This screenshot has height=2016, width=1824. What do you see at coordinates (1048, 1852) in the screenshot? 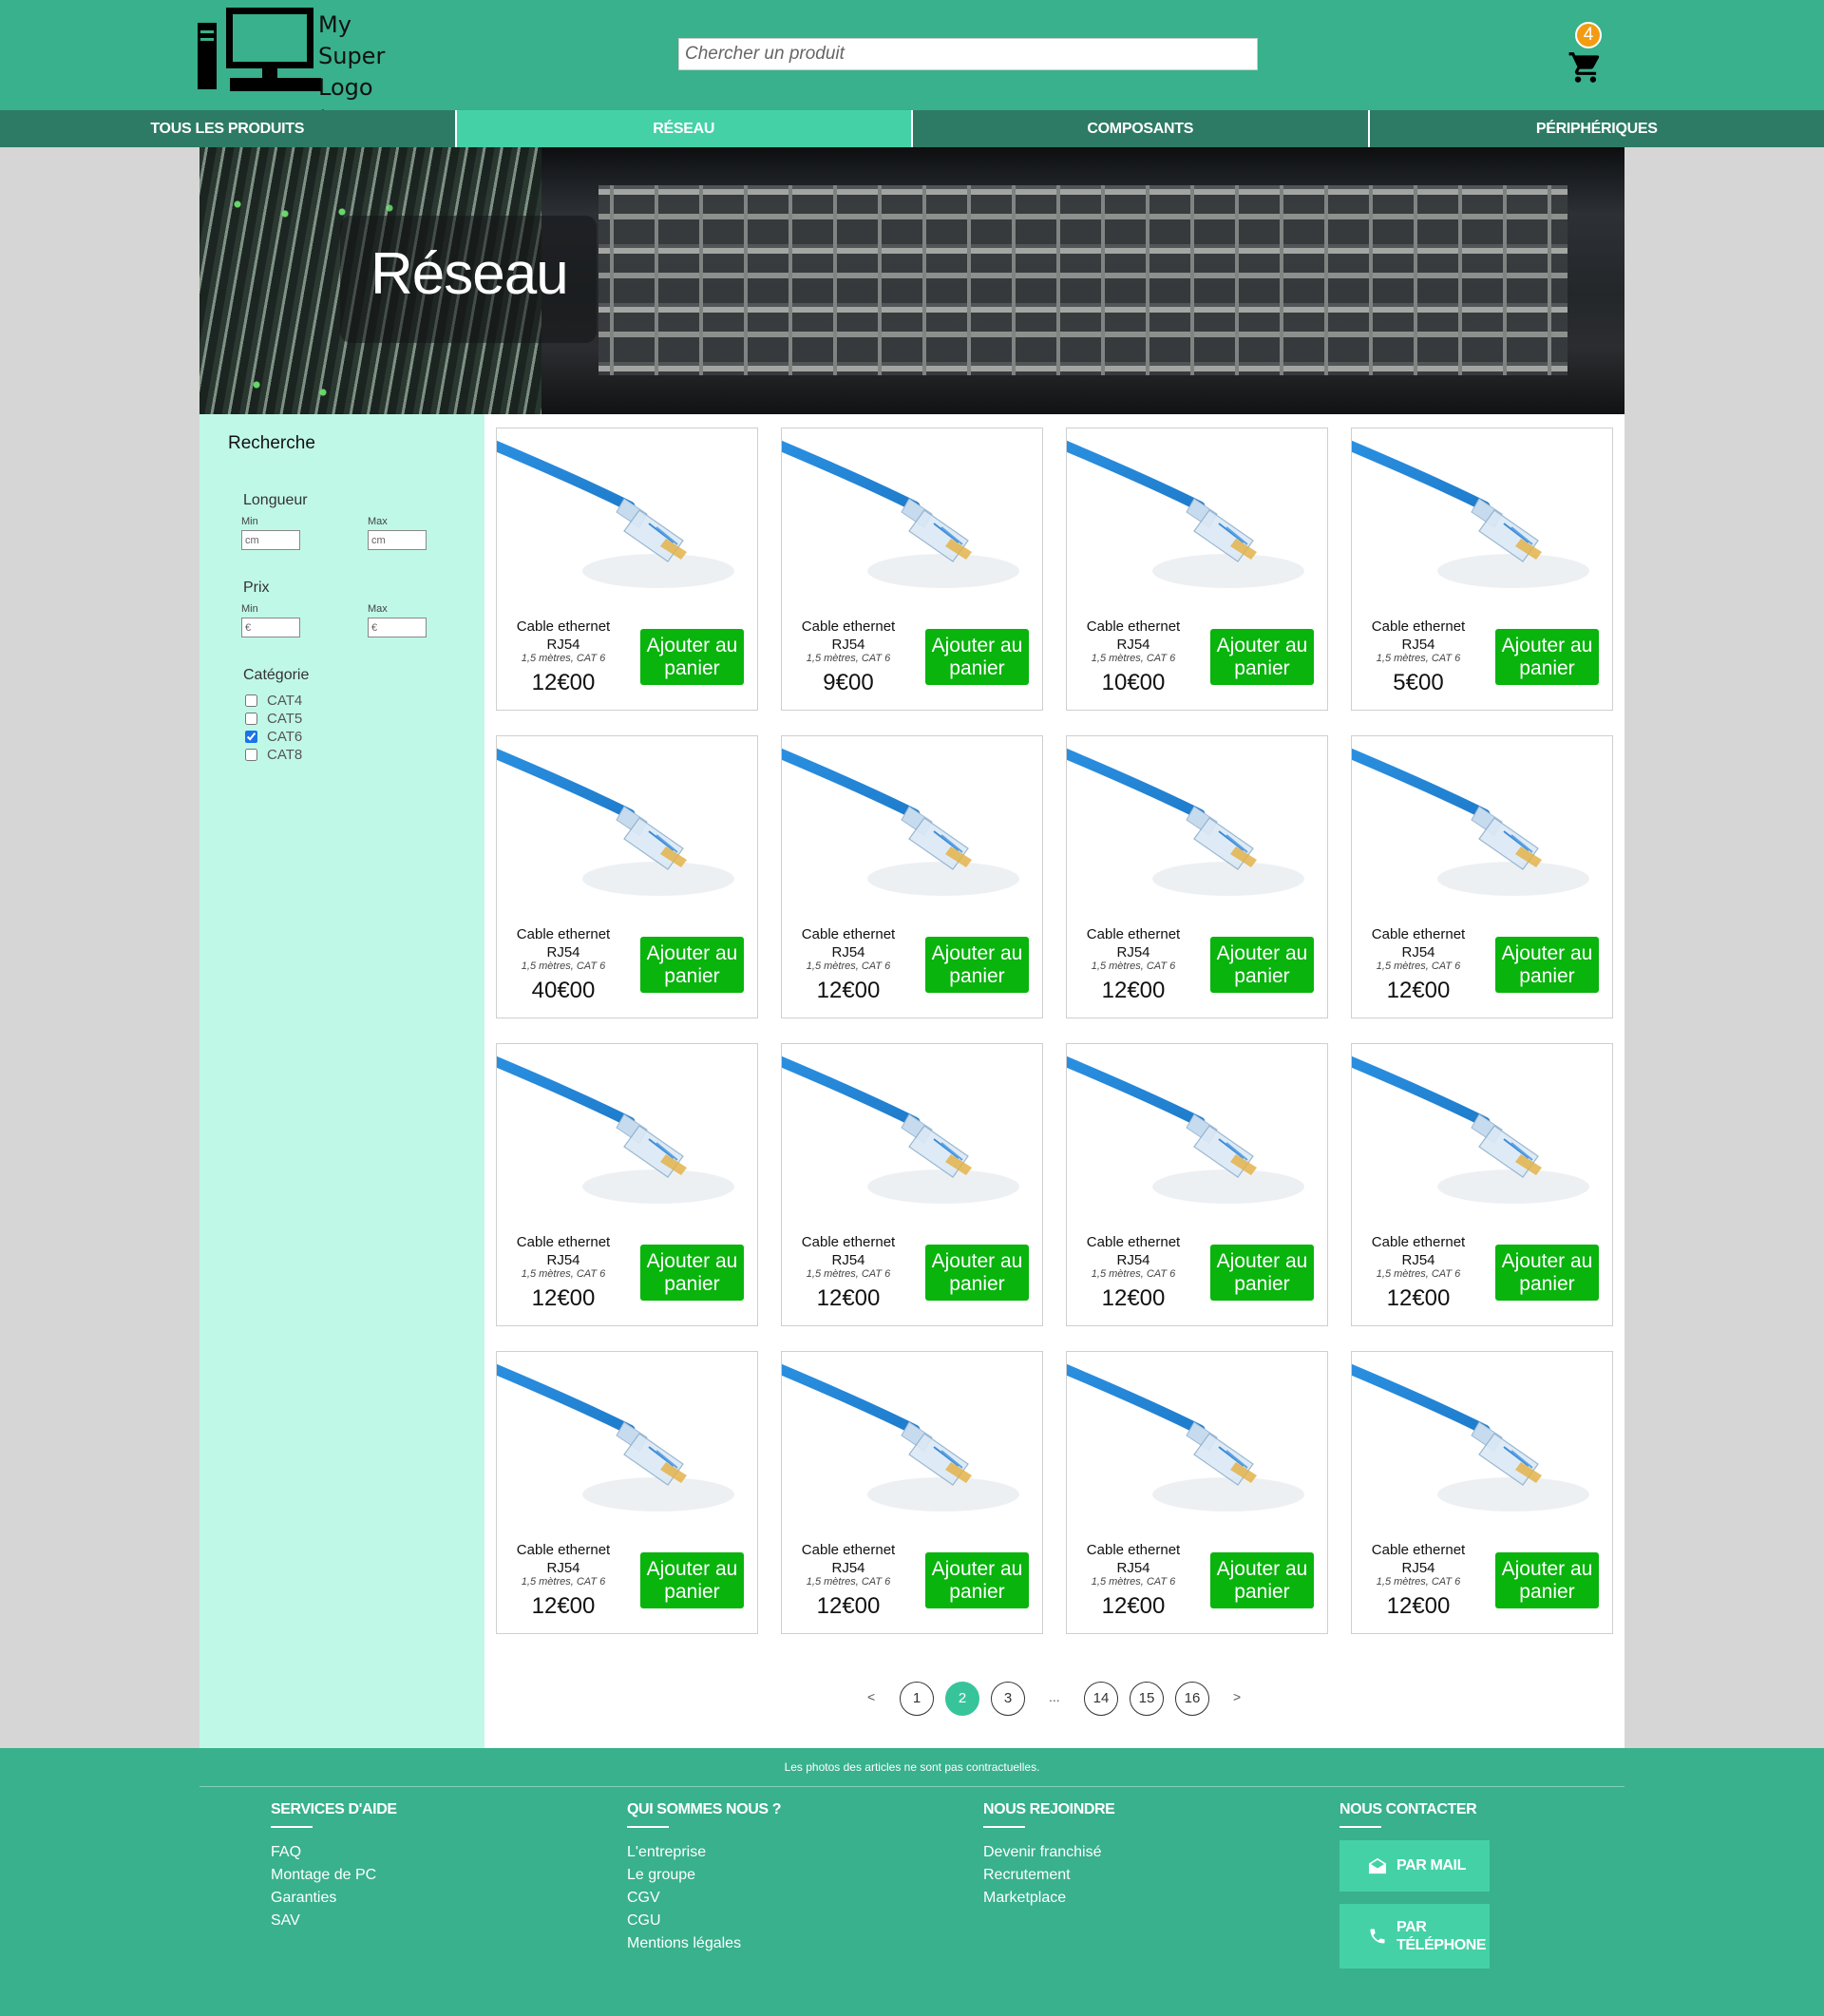
I see `footer-link-franchise: Devenir franchisé` at bounding box center [1048, 1852].